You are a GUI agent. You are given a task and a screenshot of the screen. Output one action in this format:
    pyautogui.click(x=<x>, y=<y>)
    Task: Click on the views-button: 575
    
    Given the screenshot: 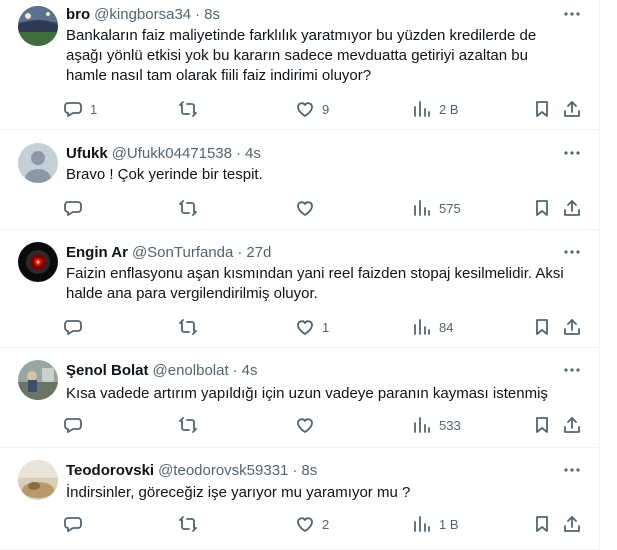 What is the action you would take?
    pyautogui.click(x=437, y=208)
    